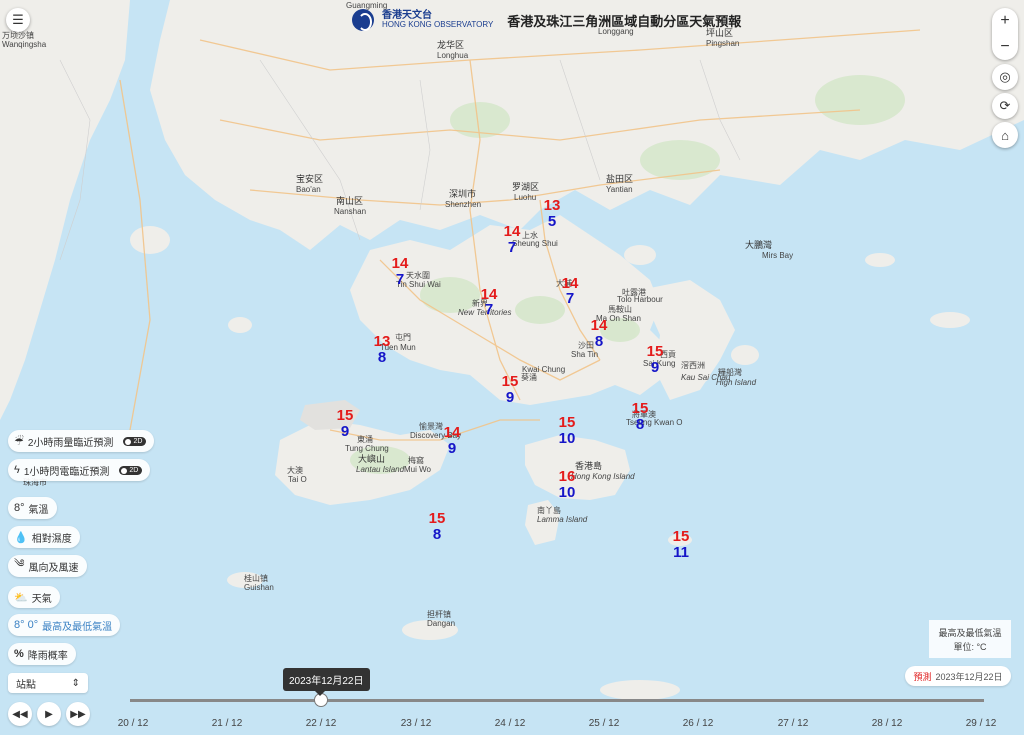  Describe the element at coordinates (887, 723) in the screenshot. I see `date-label: 28 / 12` at that location.